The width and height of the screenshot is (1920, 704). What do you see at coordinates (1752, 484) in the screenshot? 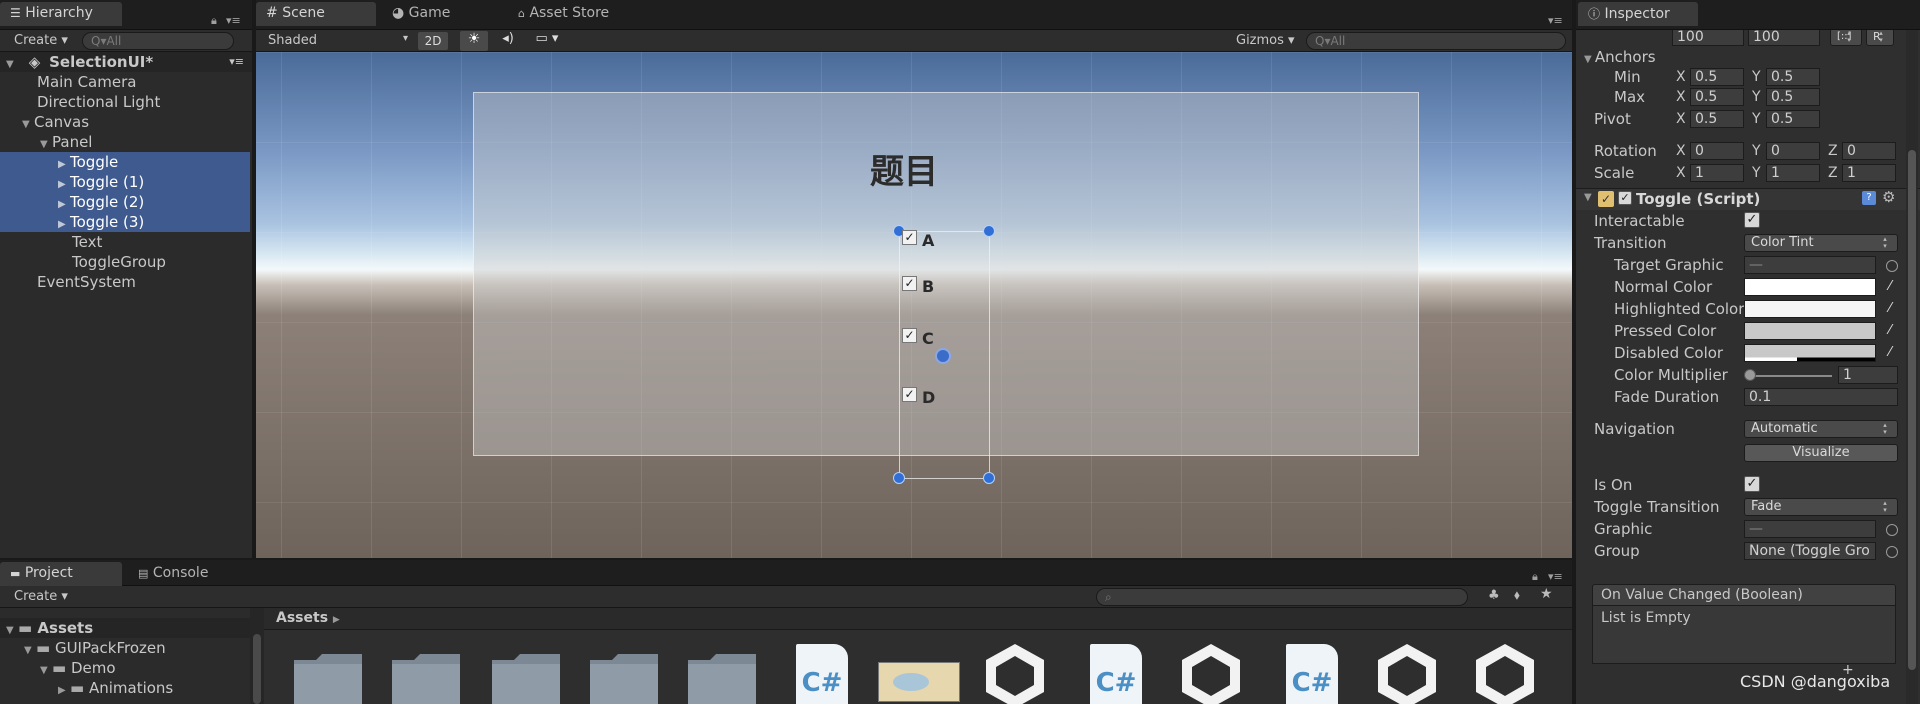
I see `is-on-checkbox: ✓` at bounding box center [1752, 484].